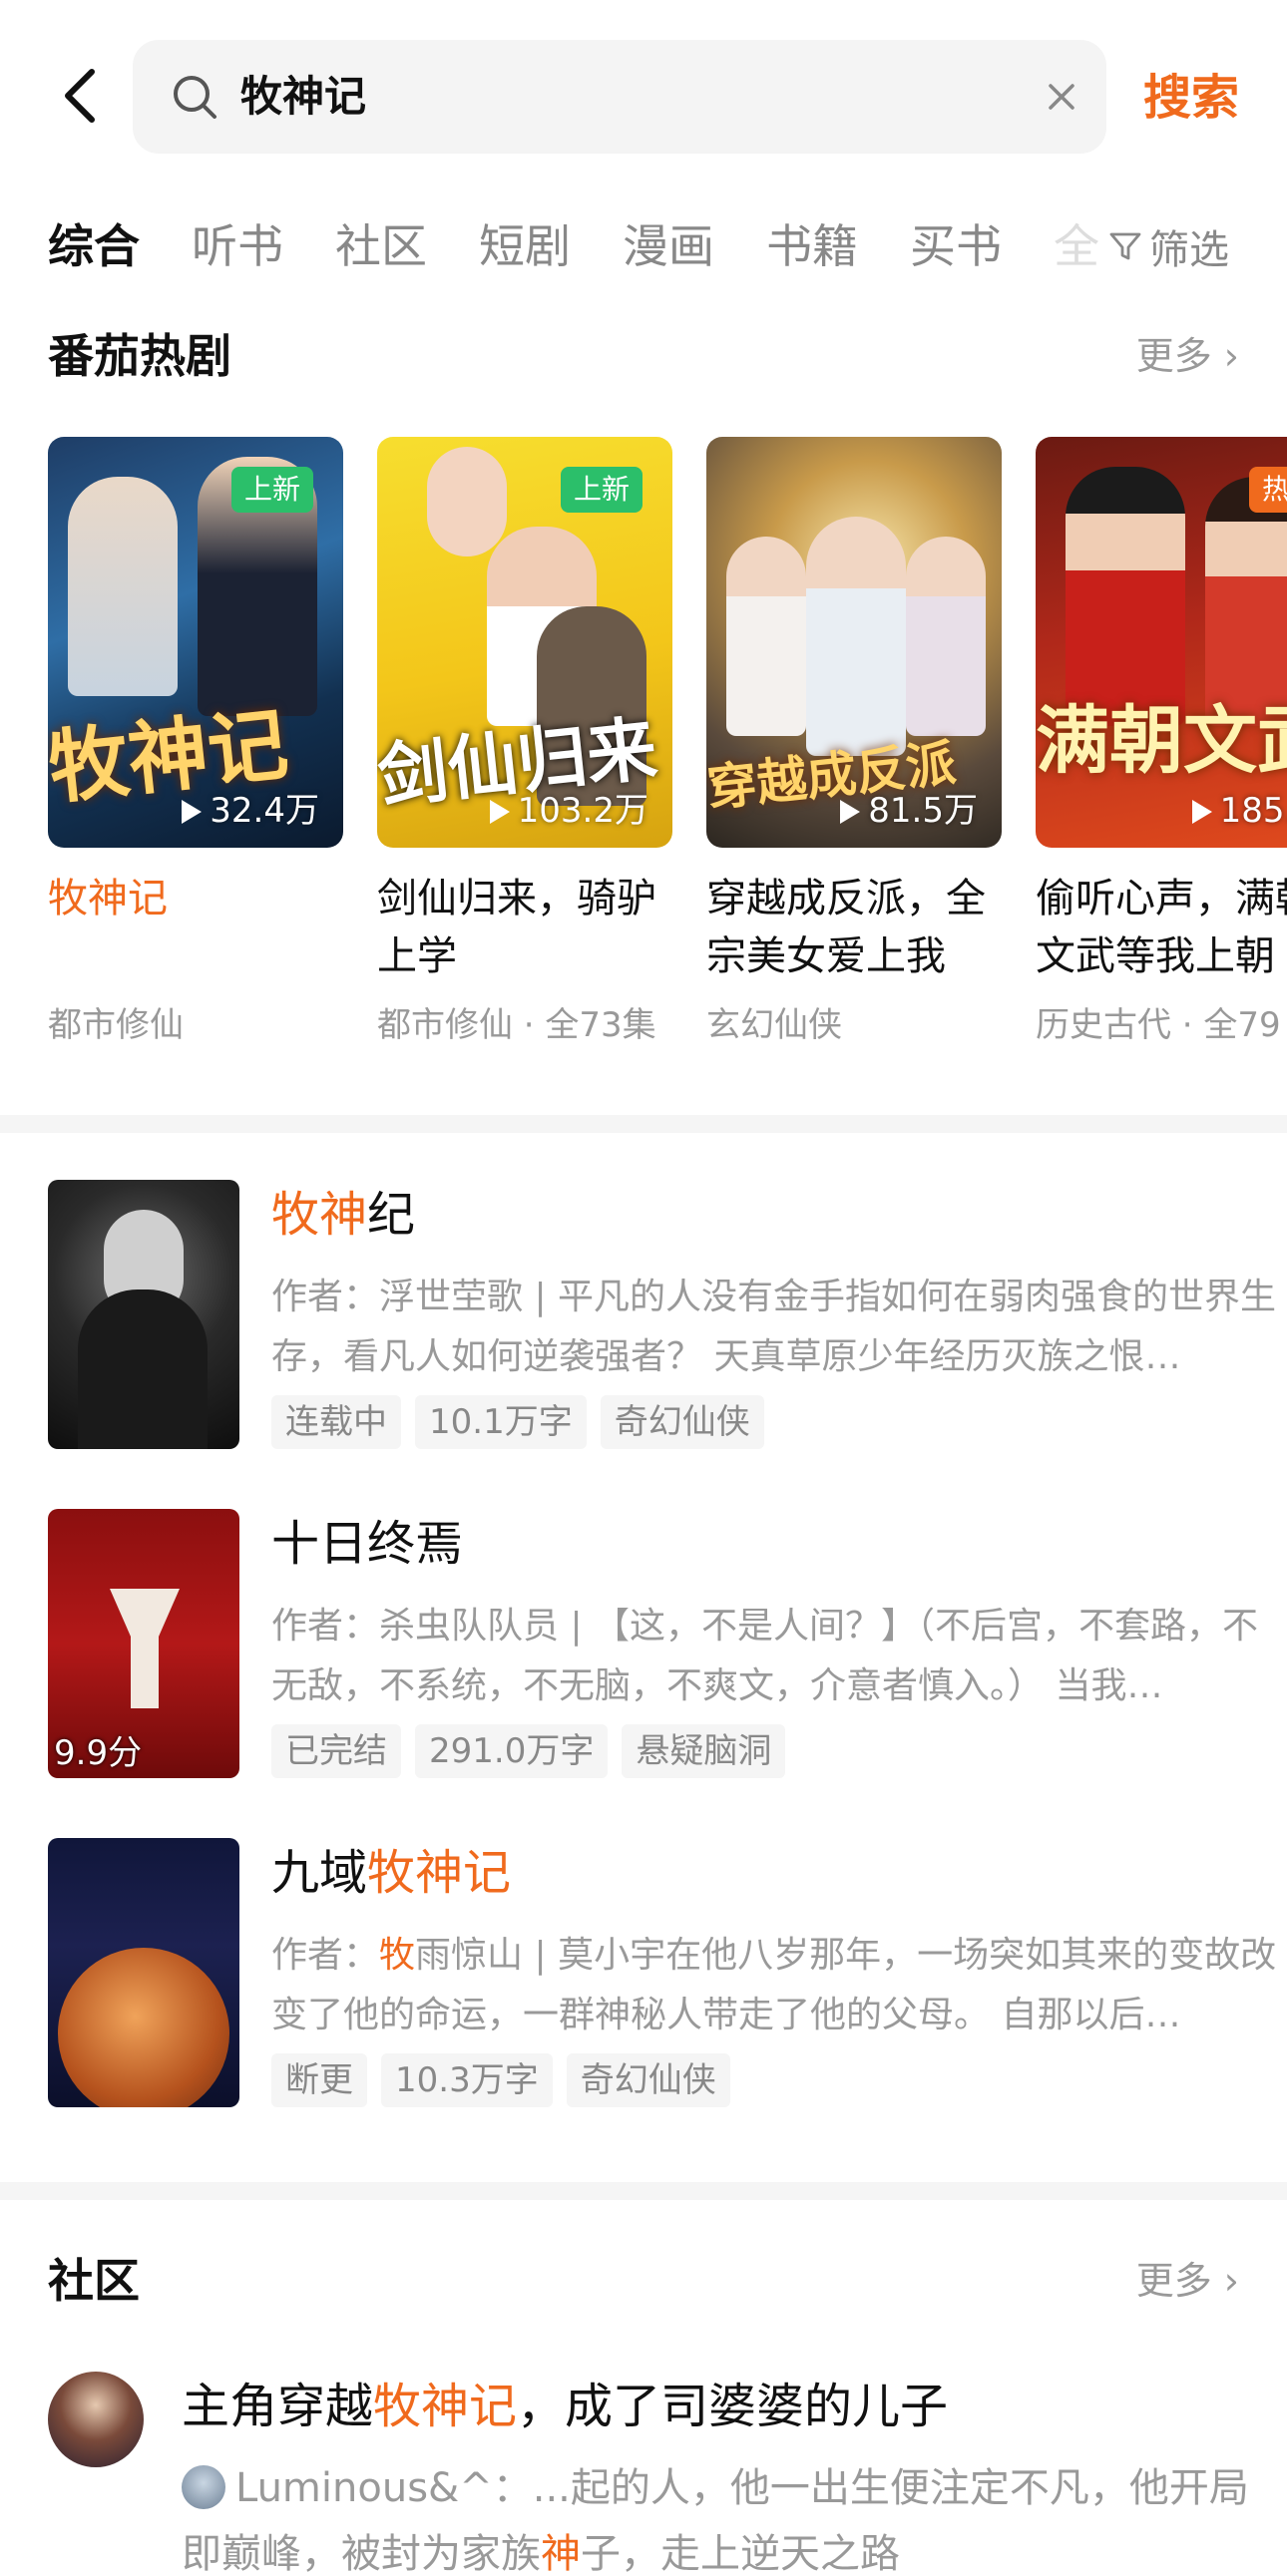 The image size is (1287, 2576). Describe the element at coordinates (319, 2080) in the screenshot. I see `status-tag: 断更` at that location.